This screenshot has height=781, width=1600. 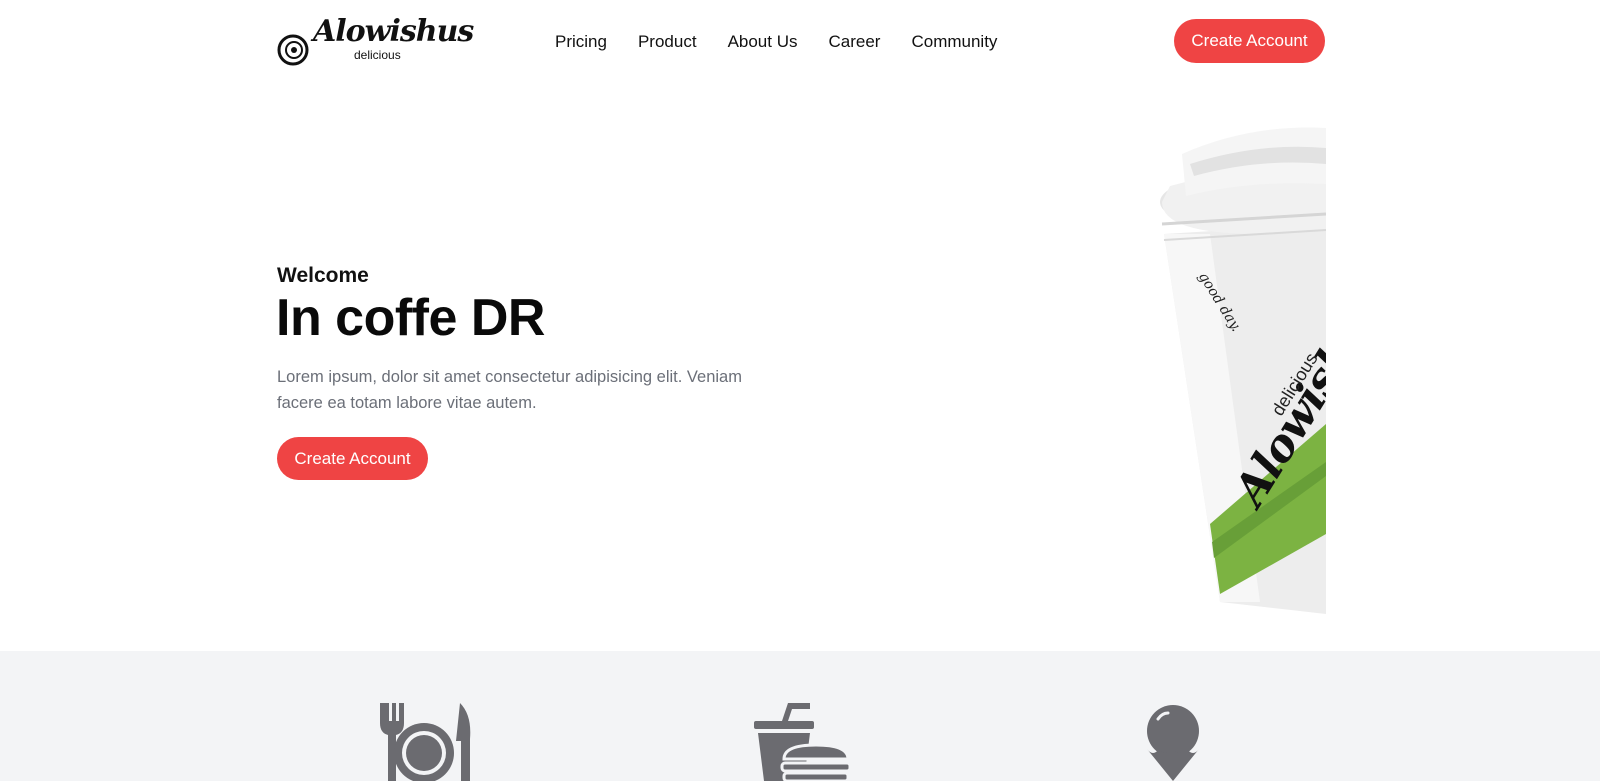 I want to click on nav-item-product: Product, so click(x=667, y=42).